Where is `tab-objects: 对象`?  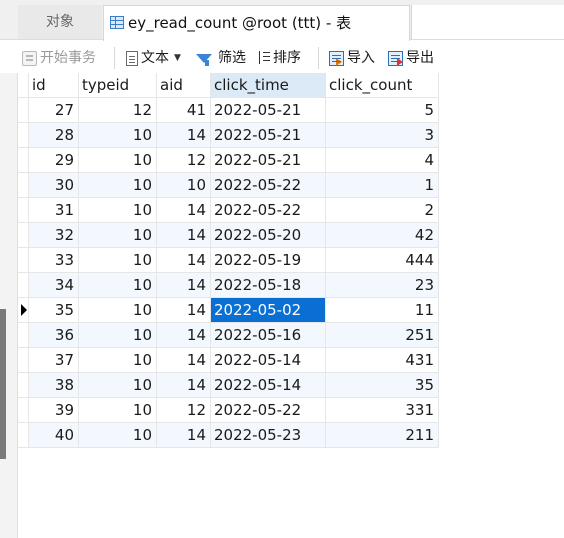
tab-objects: 对象 is located at coordinates (60, 22).